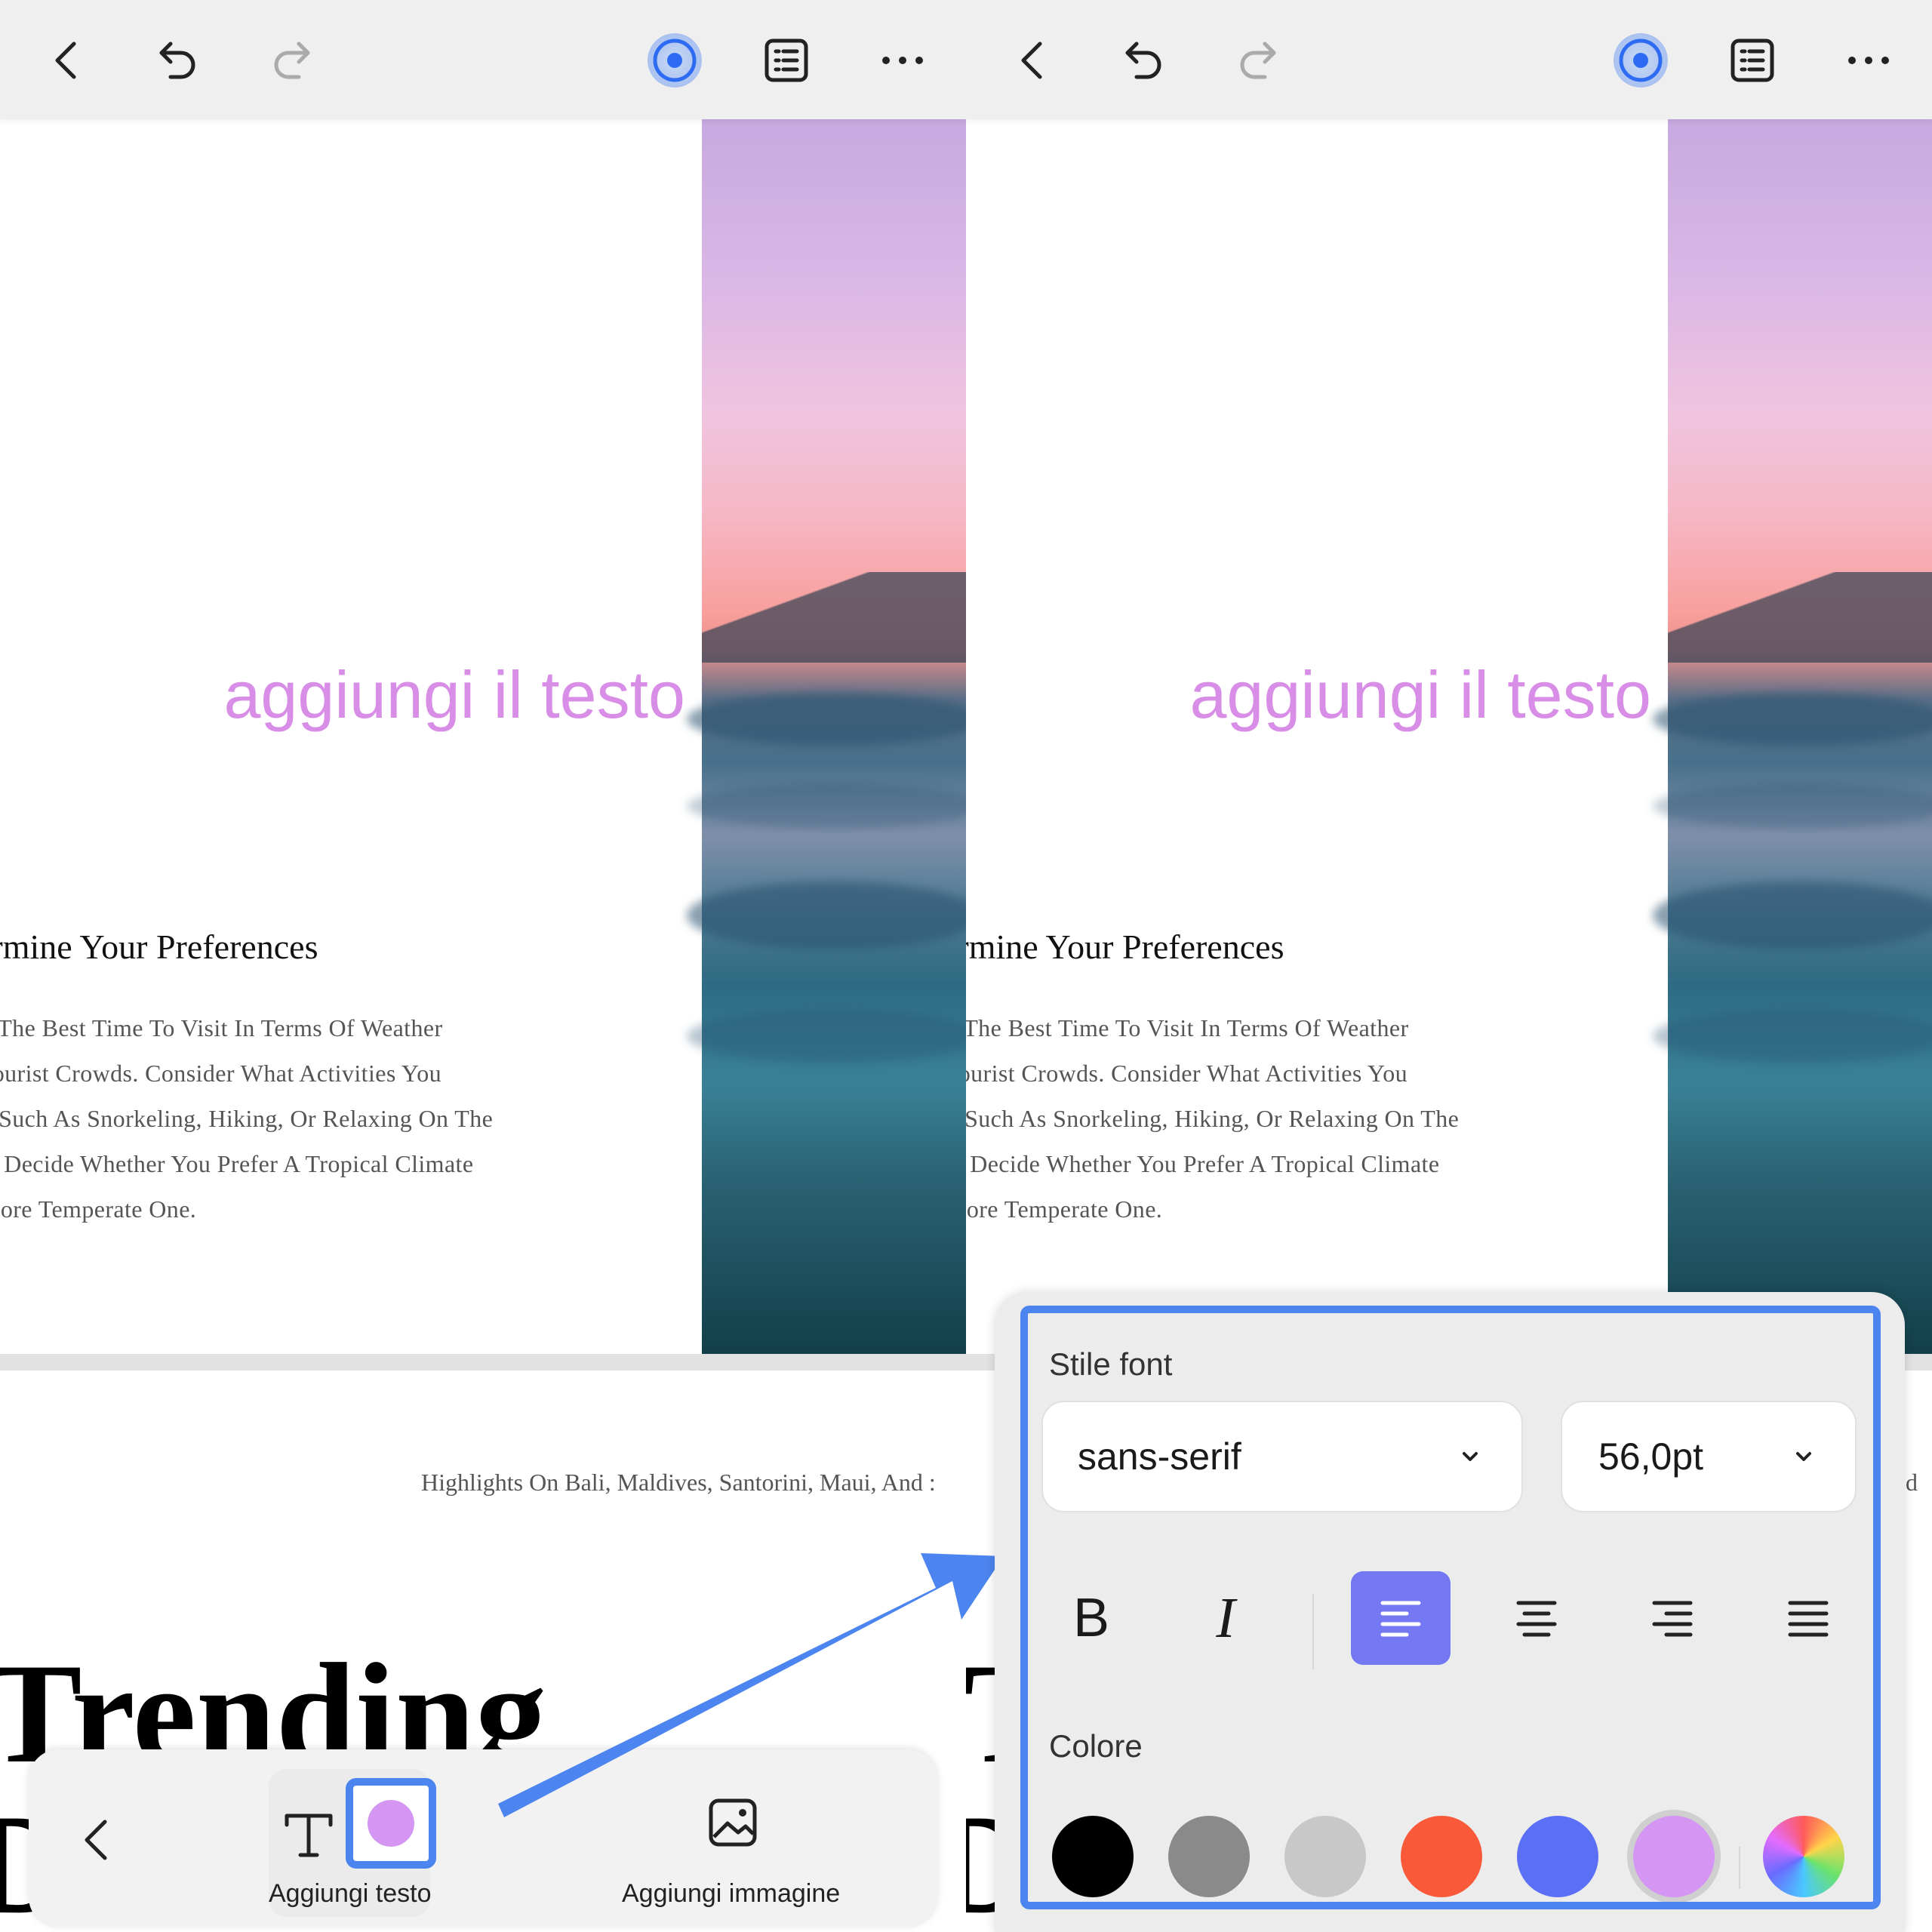 Image resolution: width=1932 pixels, height=1932 pixels. Describe the element at coordinates (309, 1835) in the screenshot. I see `text-icon` at that location.